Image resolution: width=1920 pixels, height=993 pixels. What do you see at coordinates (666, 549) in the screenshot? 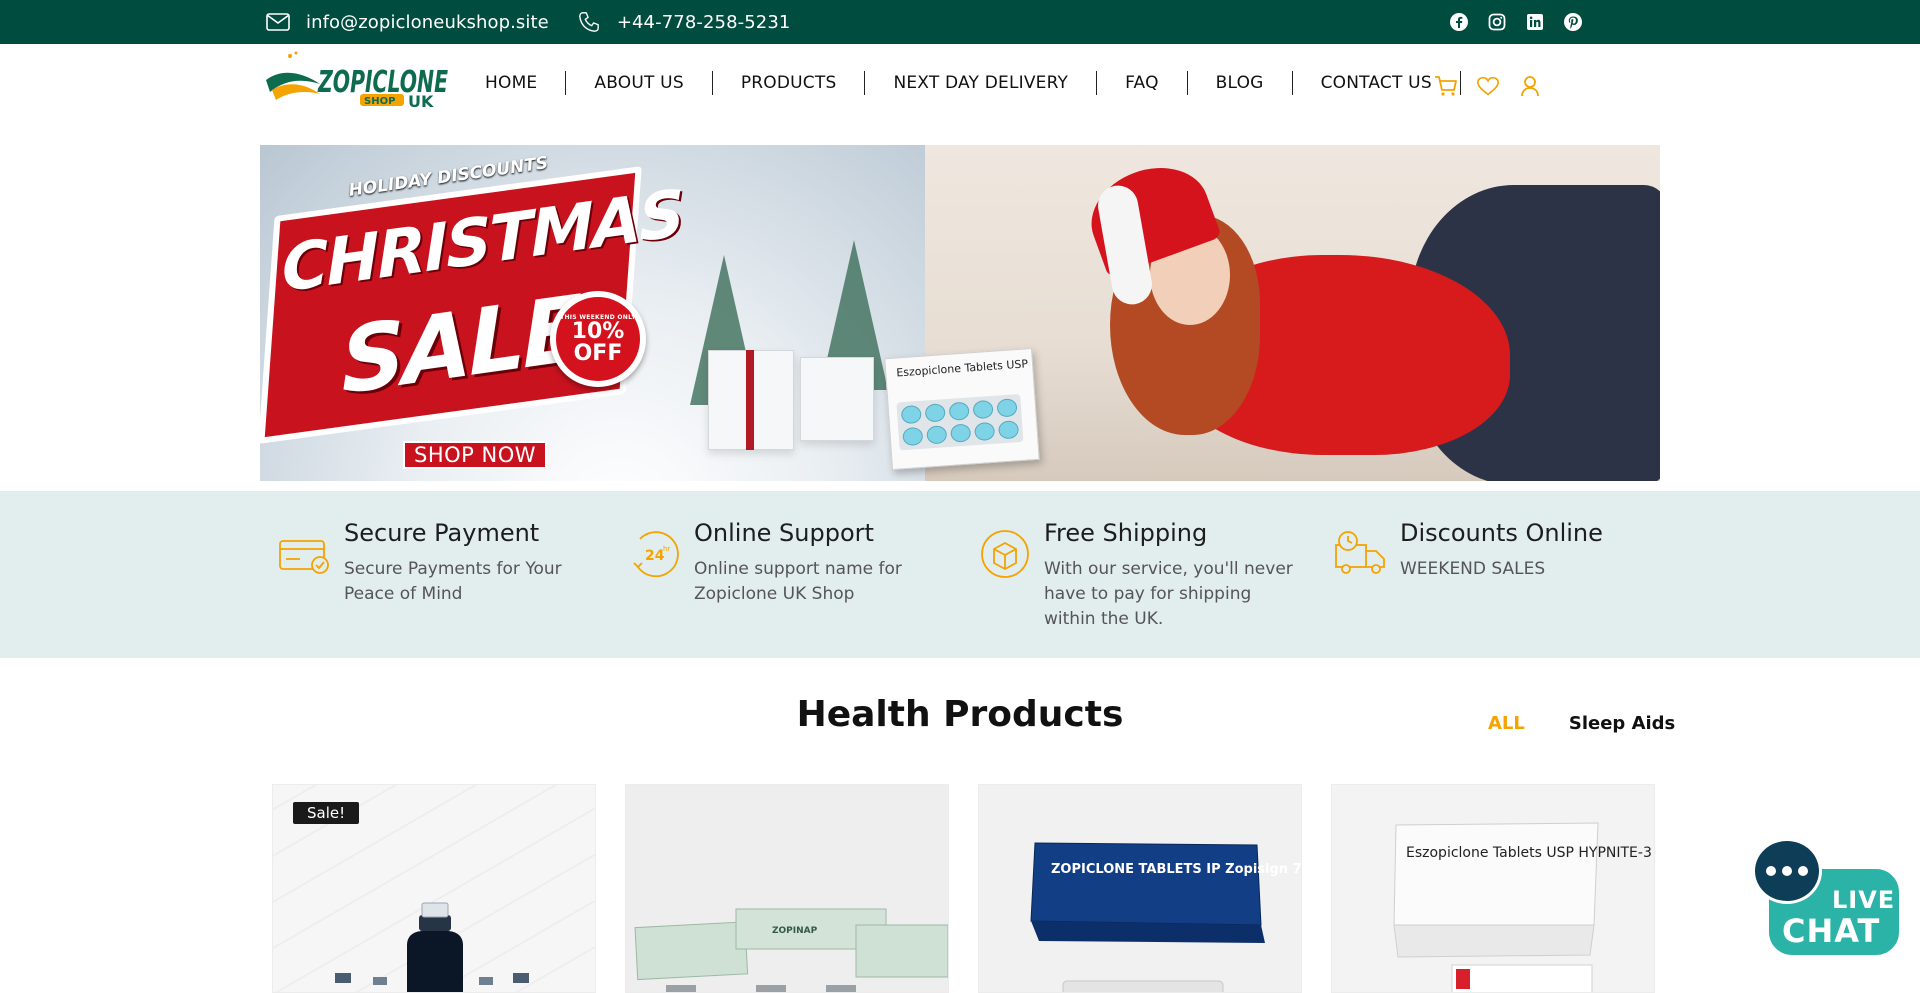
I see `svg-text: hr` at bounding box center [666, 549].